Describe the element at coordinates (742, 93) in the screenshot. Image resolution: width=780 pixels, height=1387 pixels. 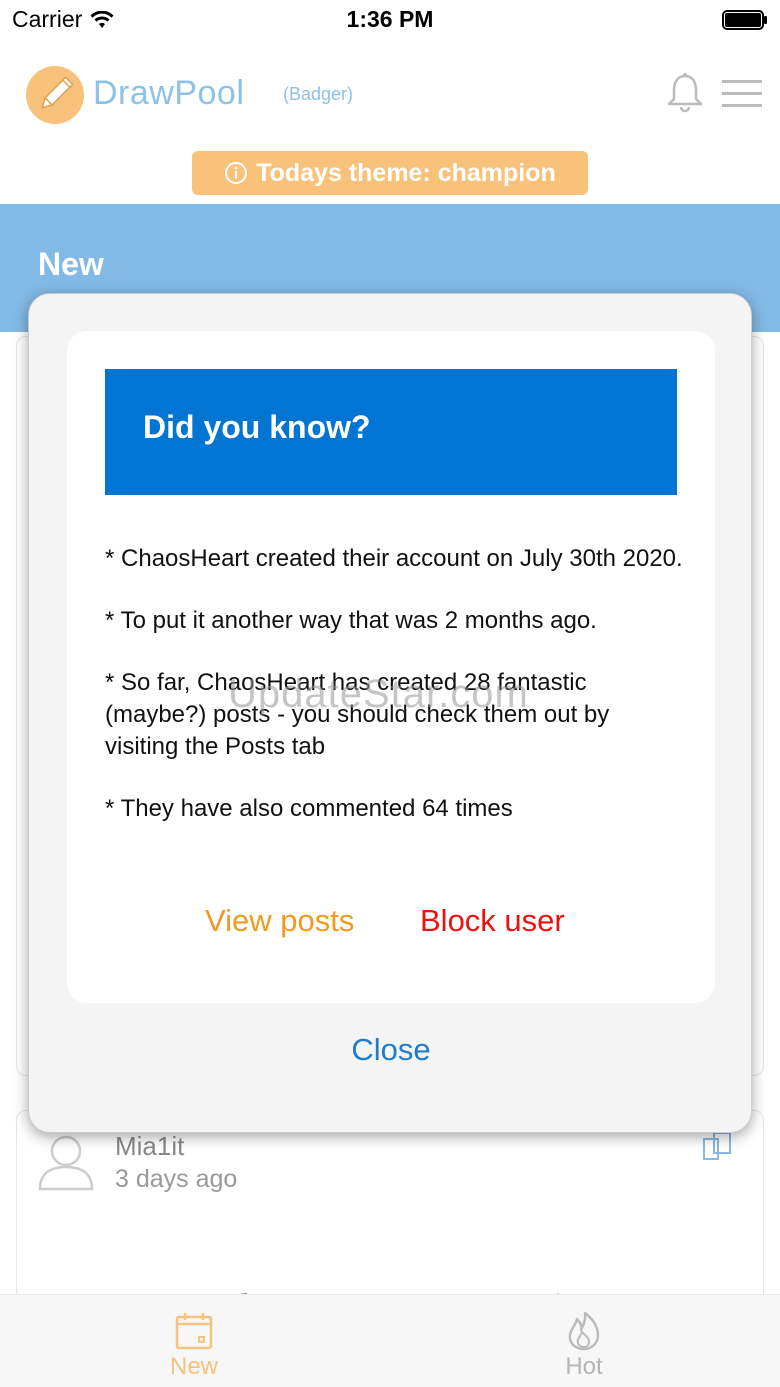
I see `hamburger-menu-icon` at that location.